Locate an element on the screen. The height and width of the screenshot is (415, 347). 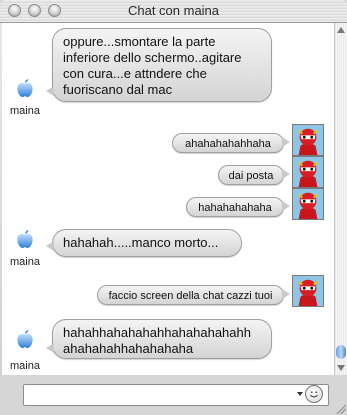
outgoing-message: ahahahahahhaha is located at coordinates (231, 143).